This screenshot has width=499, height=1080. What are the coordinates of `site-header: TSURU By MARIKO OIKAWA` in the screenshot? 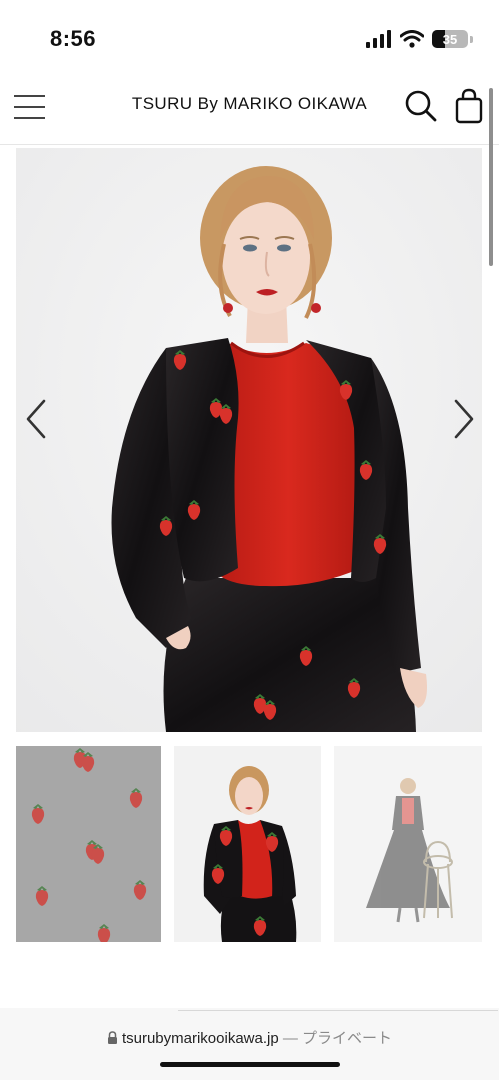 It's located at (249, 108).